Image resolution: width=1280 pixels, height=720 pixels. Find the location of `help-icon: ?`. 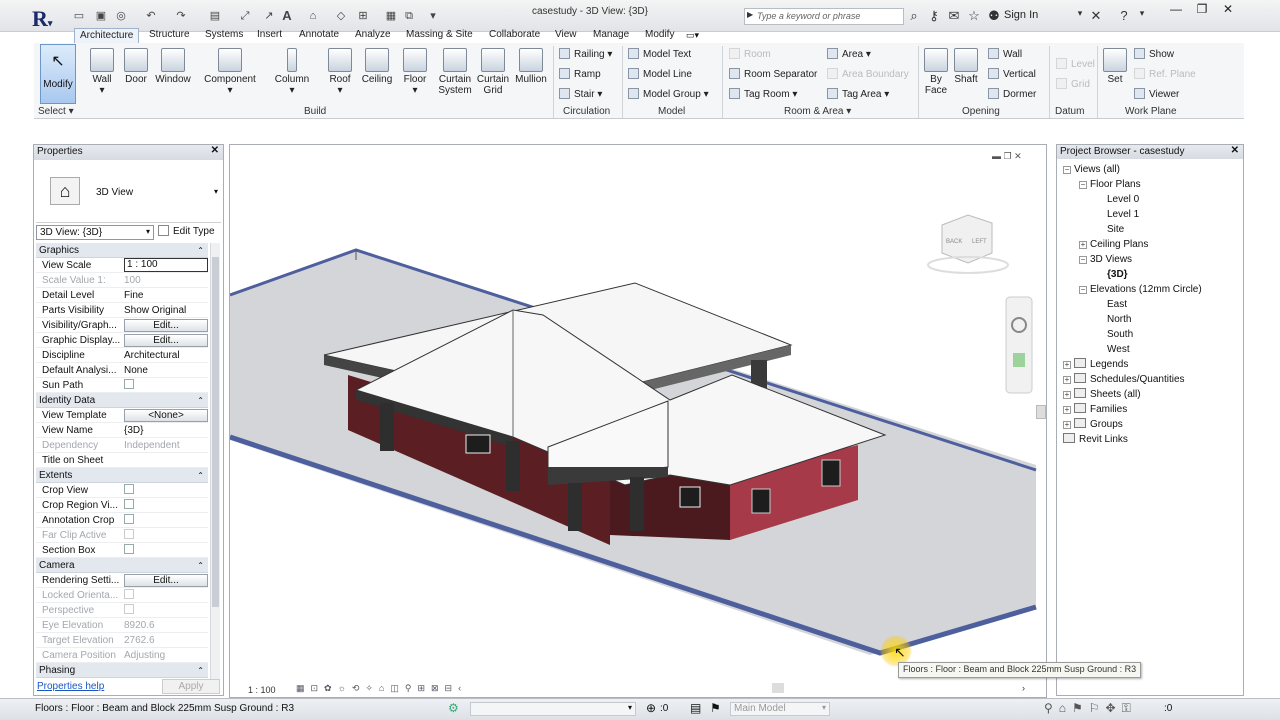

help-icon: ? is located at coordinates (1124, 15).